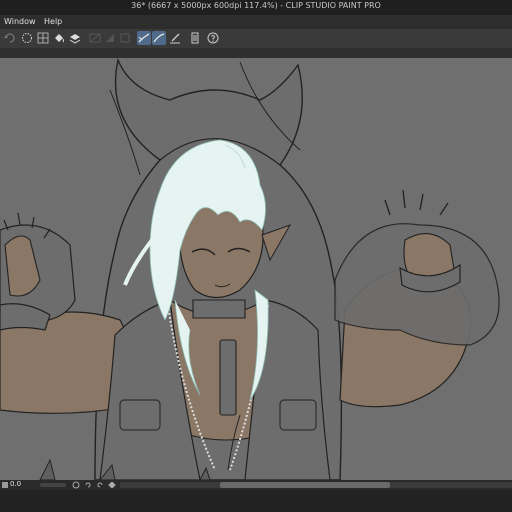 The height and width of the screenshot is (512, 512). Describe the element at coordinates (5, 485) in the screenshot. I see `rotate-icon` at that location.